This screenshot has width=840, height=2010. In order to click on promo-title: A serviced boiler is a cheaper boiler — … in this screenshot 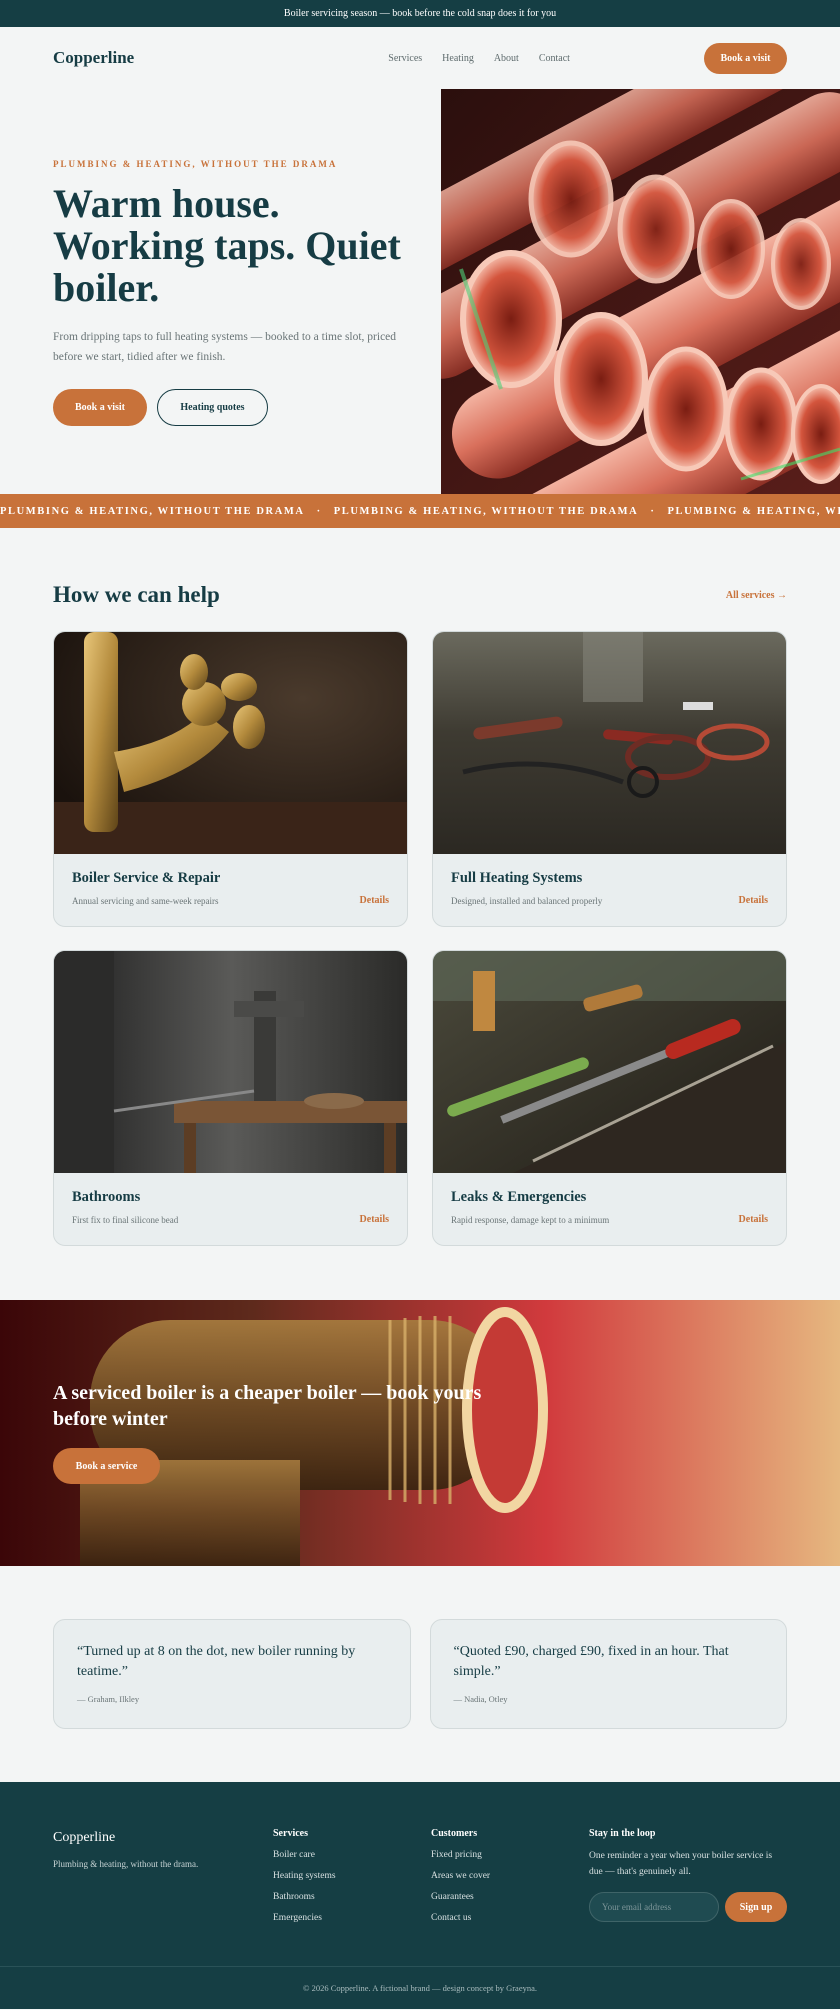, I will do `click(267, 1406)`.